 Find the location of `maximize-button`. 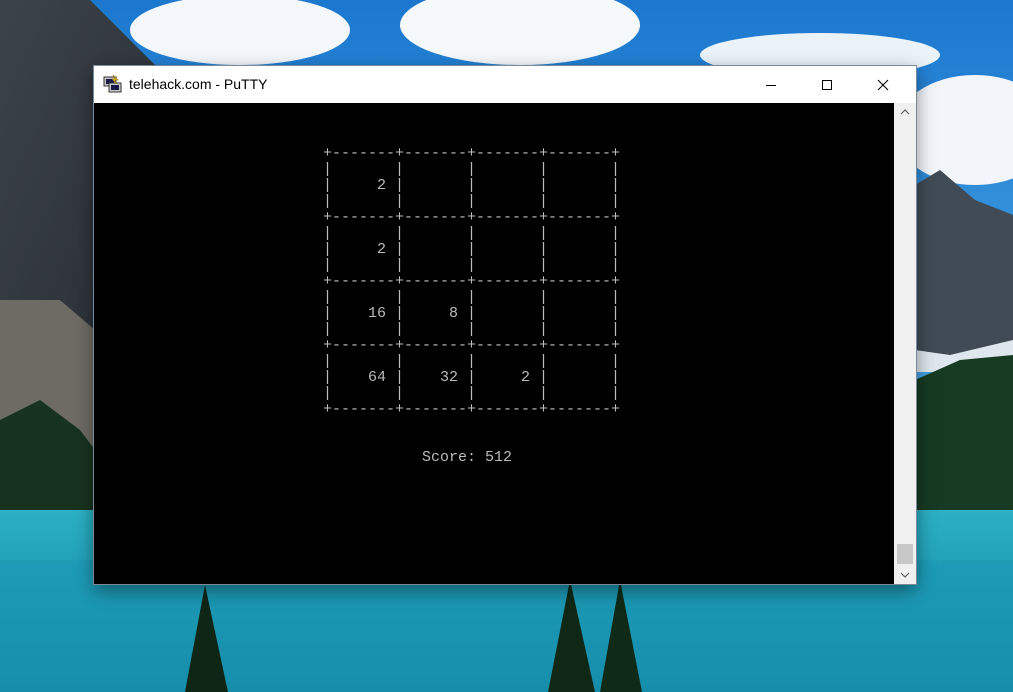

maximize-button is located at coordinates (827, 84).